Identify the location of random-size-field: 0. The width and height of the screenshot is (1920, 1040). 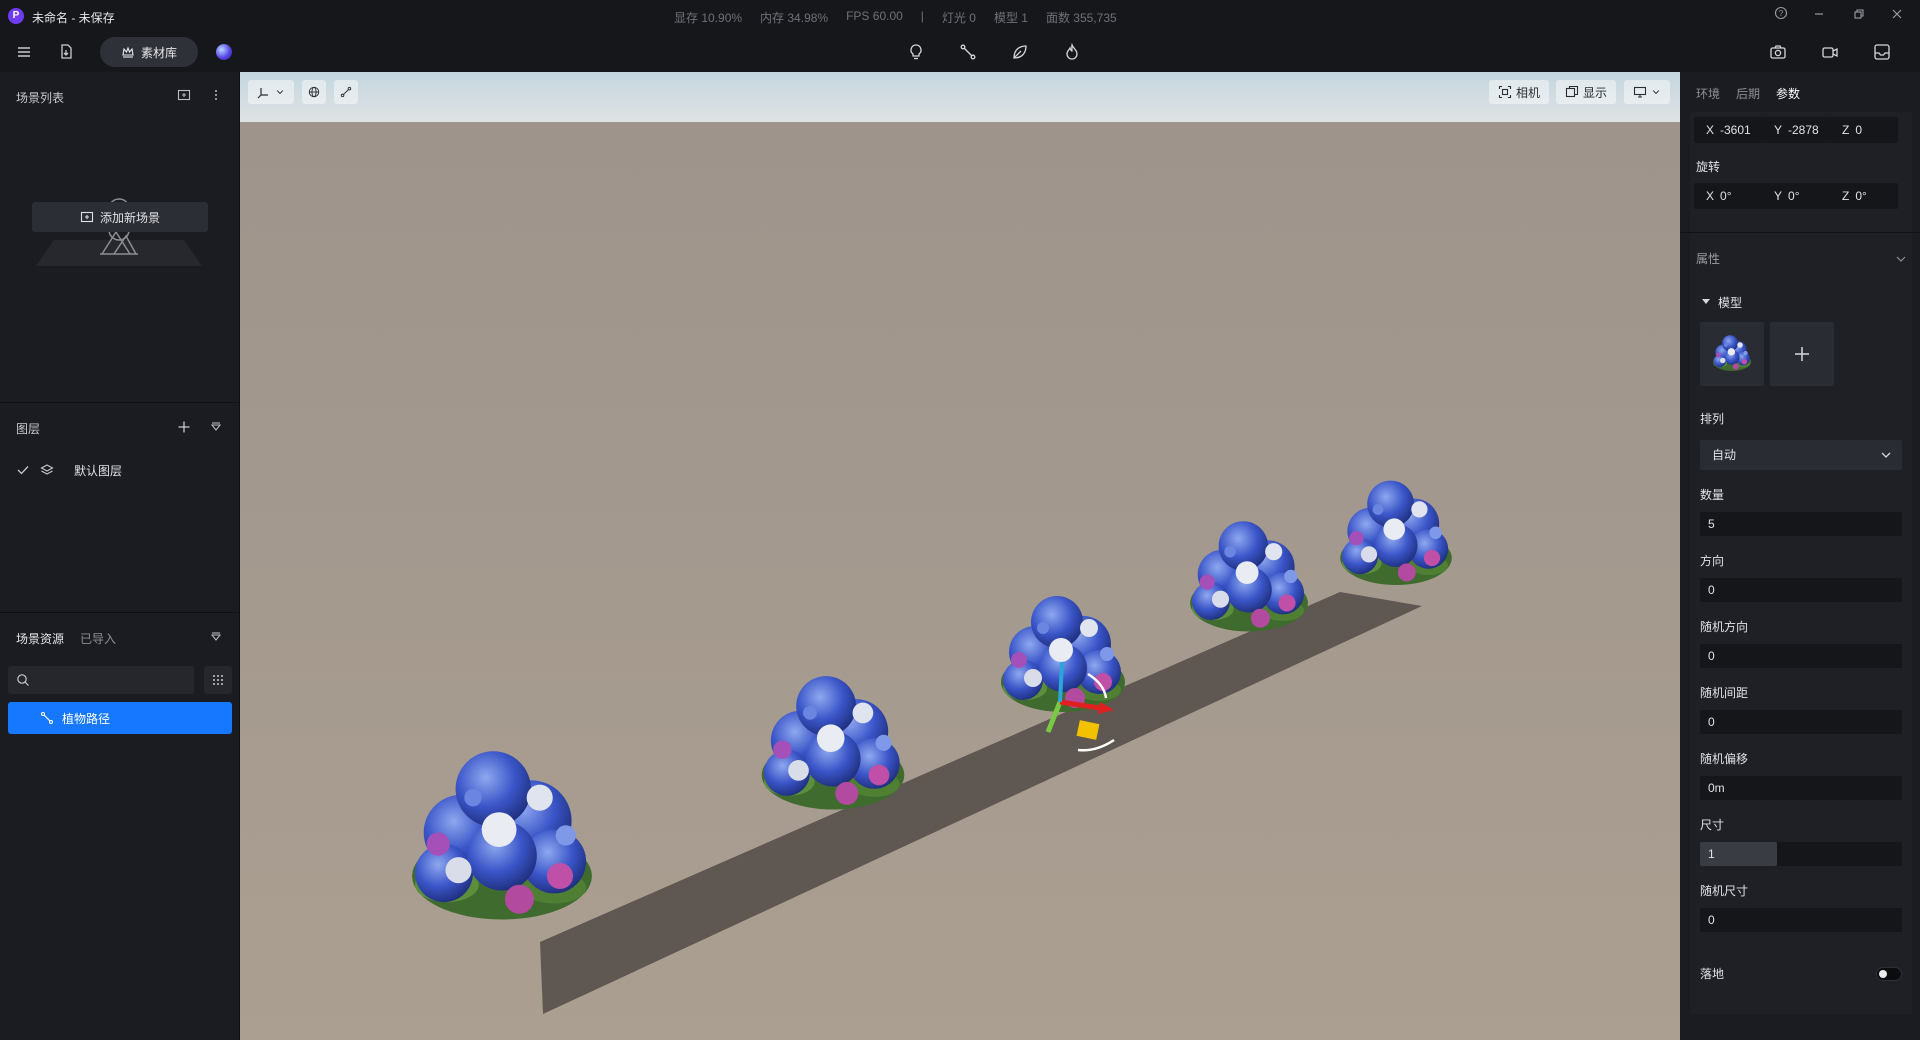
(1801, 920).